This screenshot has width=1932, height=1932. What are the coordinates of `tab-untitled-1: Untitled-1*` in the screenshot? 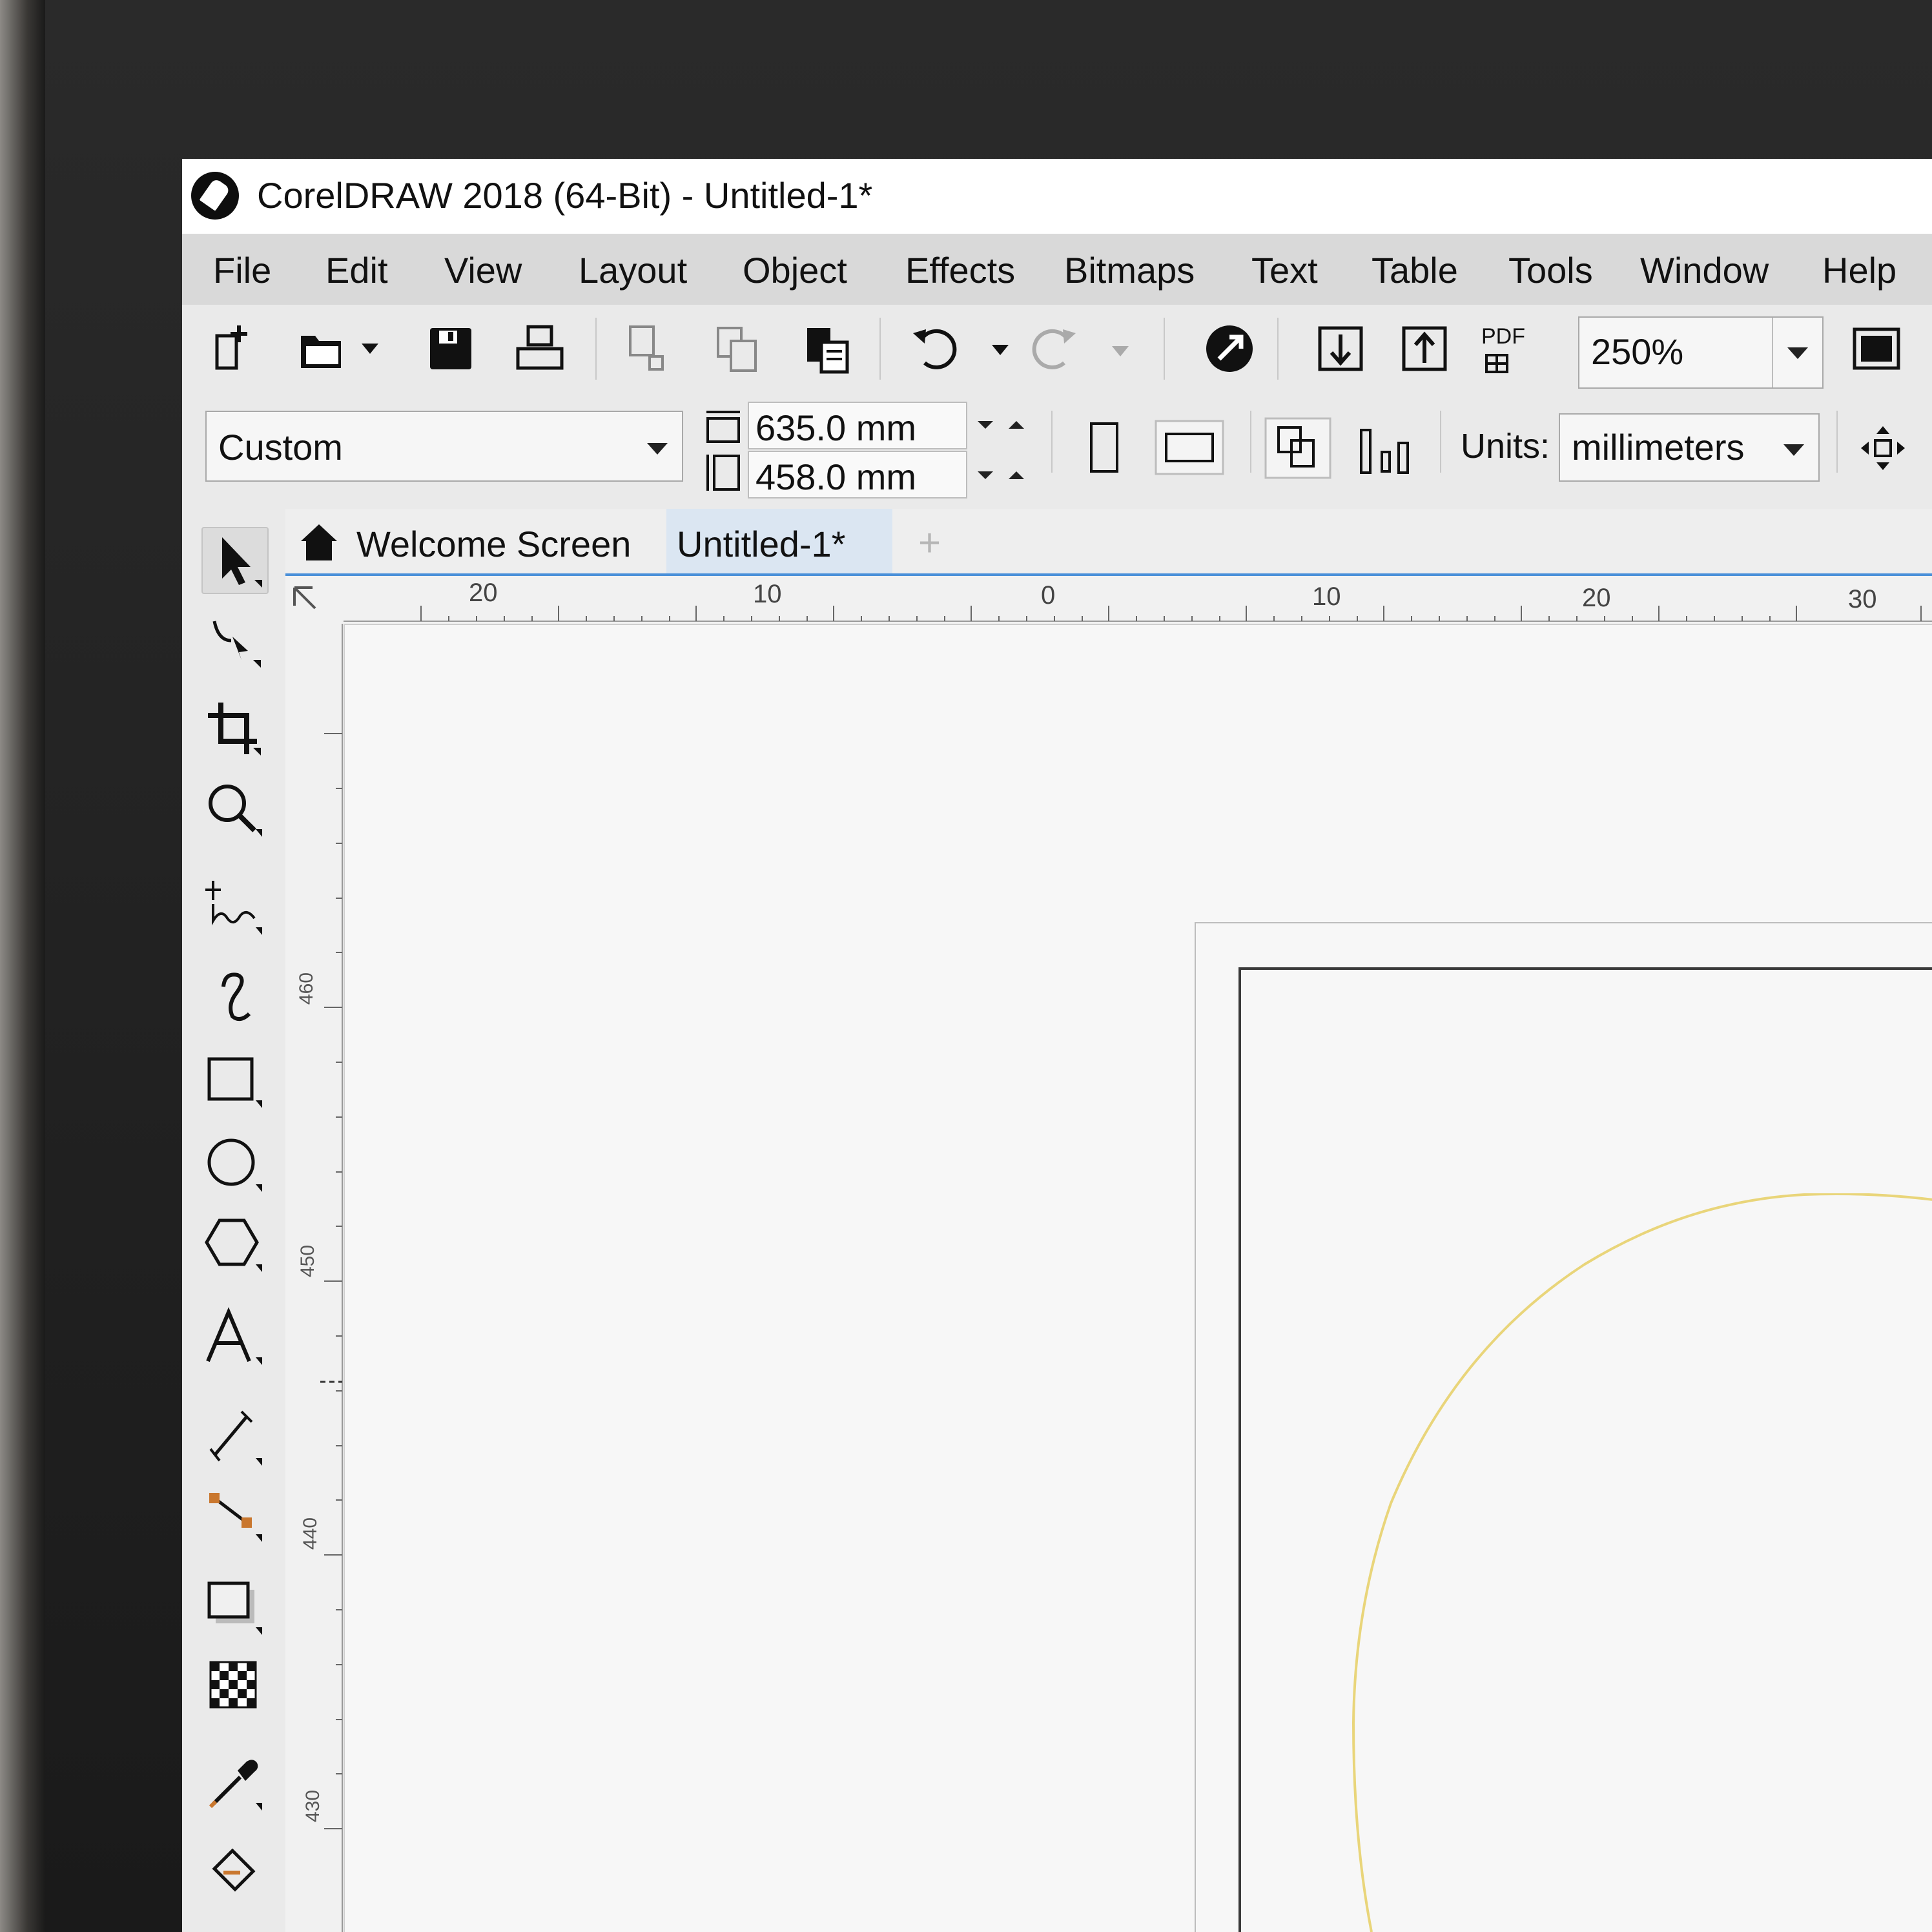 It's located at (779, 541).